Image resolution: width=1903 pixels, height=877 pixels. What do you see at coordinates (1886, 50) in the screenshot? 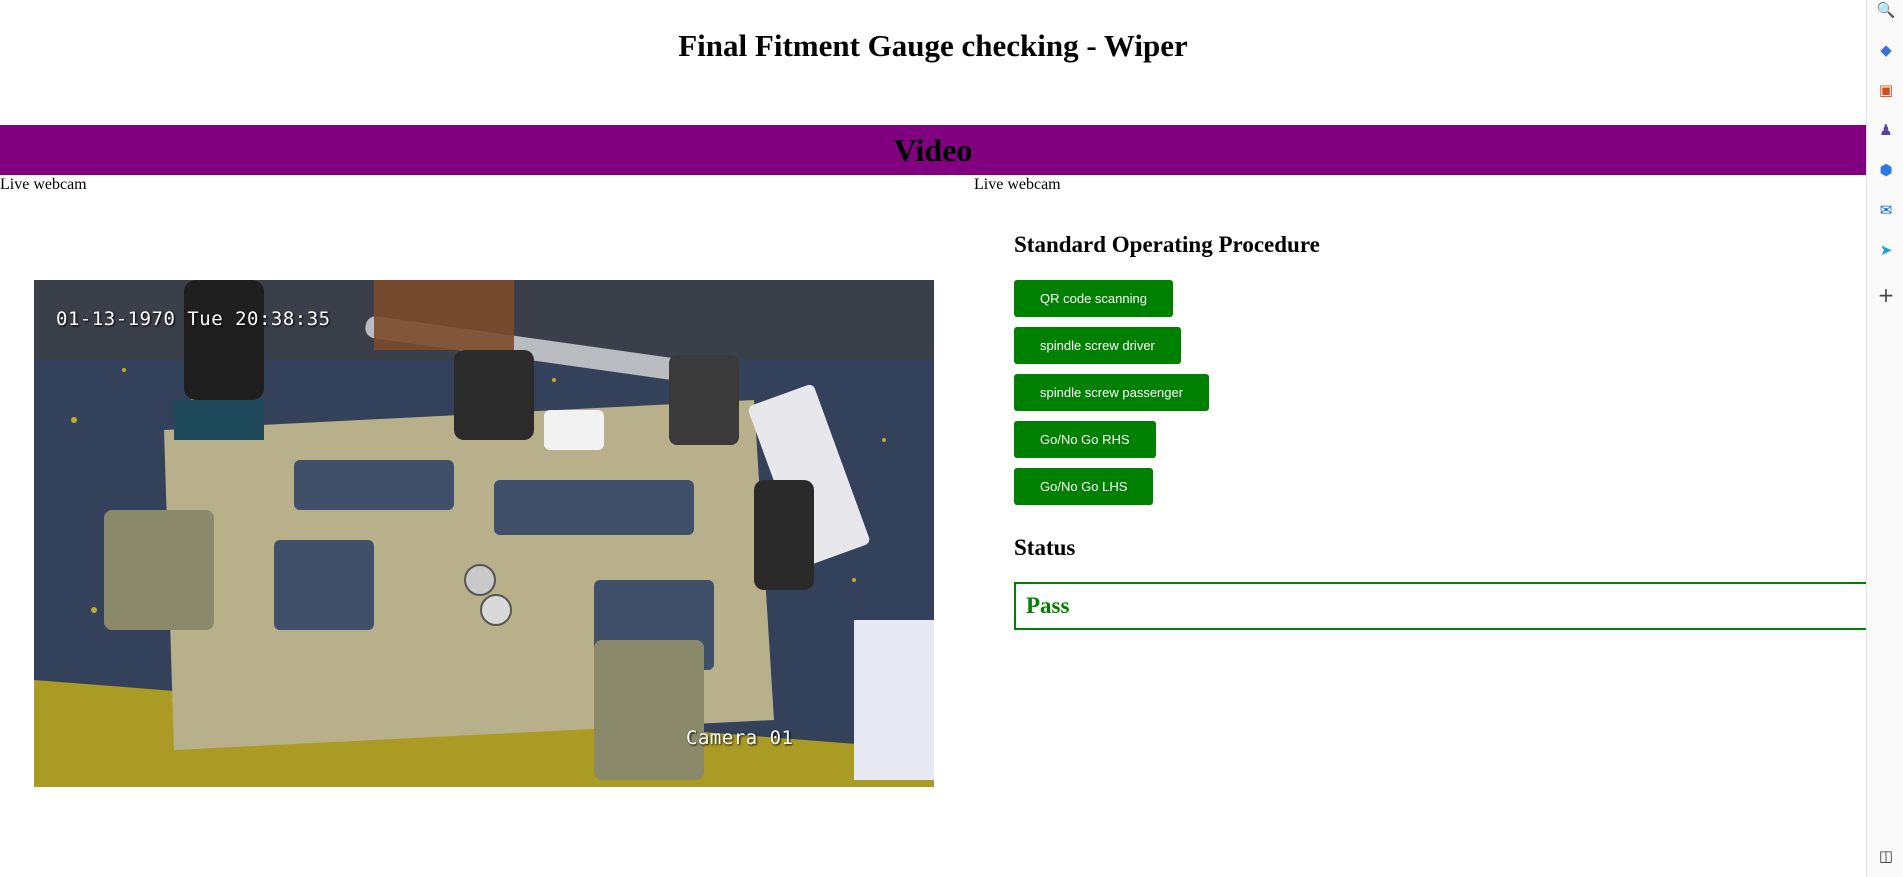
I see `tag-icon: ◆` at bounding box center [1886, 50].